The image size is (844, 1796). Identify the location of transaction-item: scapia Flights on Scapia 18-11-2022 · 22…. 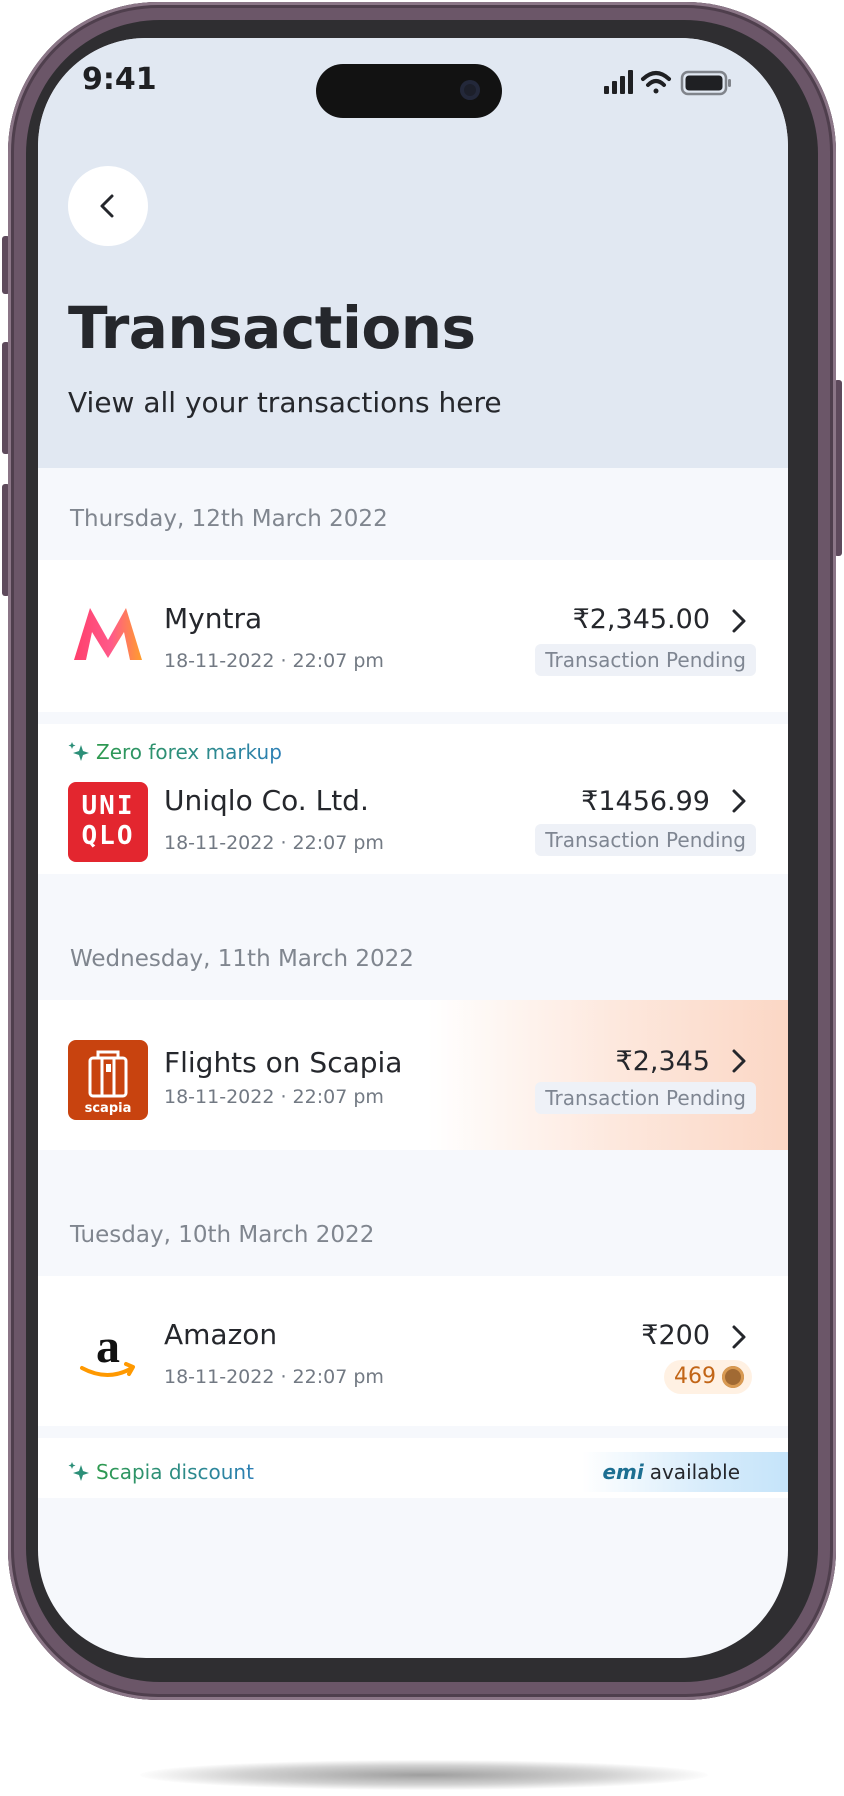
(413, 1075).